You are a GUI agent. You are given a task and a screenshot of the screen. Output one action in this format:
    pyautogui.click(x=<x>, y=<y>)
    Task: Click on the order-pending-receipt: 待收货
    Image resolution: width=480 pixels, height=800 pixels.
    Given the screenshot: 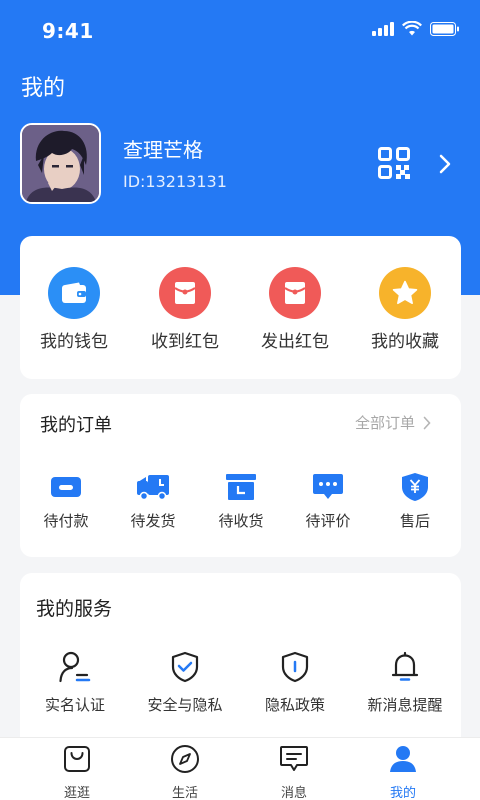 What is the action you would take?
    pyautogui.click(x=241, y=501)
    